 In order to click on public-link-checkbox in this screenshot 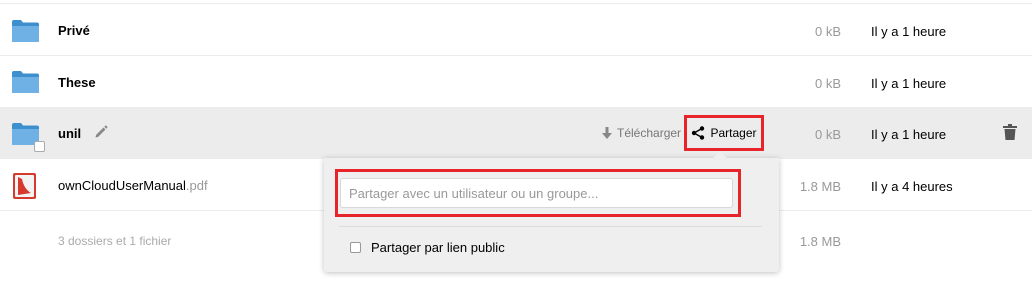, I will do `click(355, 247)`.